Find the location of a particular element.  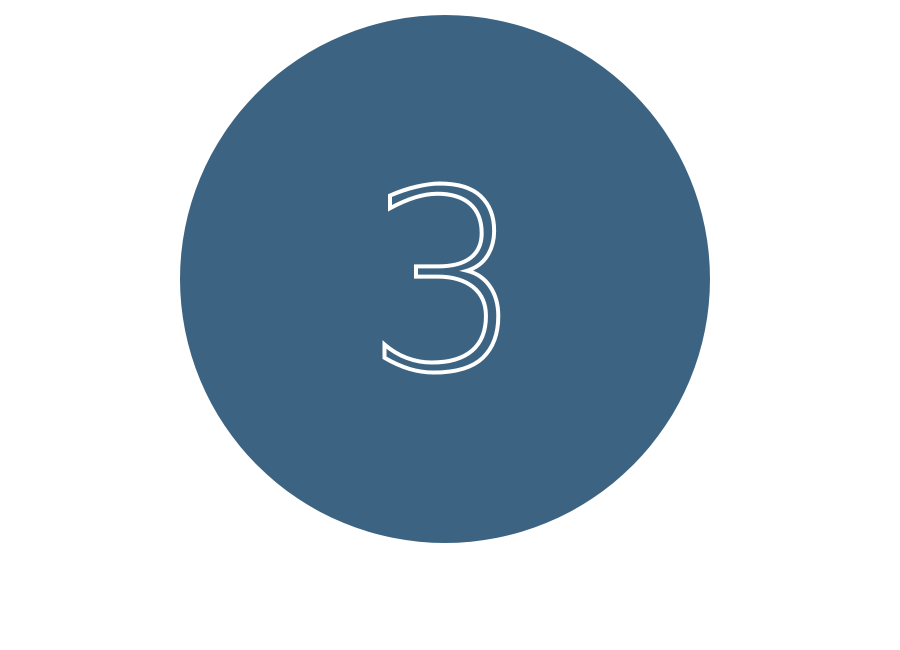

step-number: 3 is located at coordinates (444, 282).